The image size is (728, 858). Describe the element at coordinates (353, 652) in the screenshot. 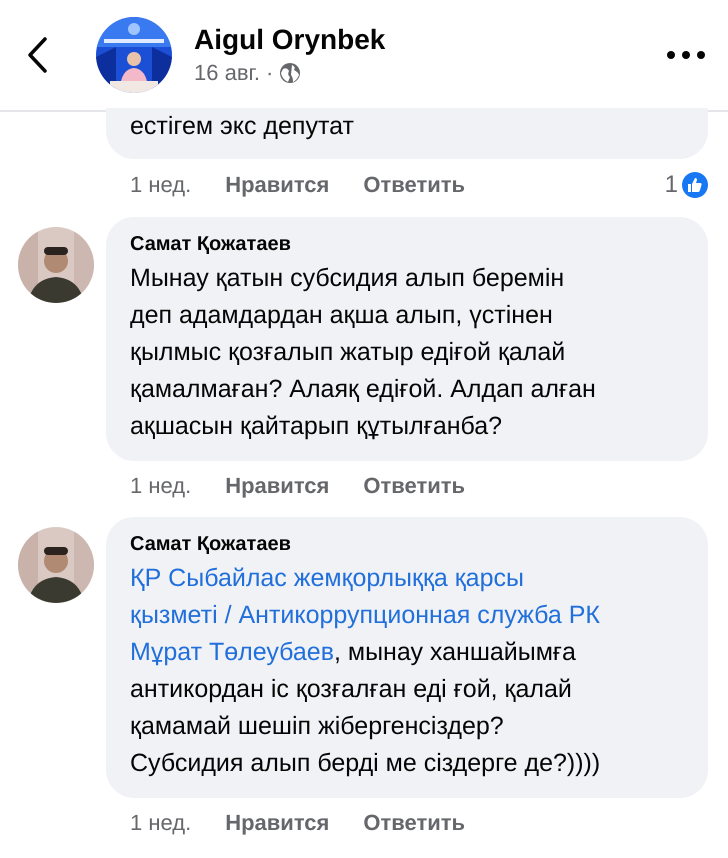

I see `comment-text: Мұрат Төлеубаев, мынау ханшайымға` at that location.